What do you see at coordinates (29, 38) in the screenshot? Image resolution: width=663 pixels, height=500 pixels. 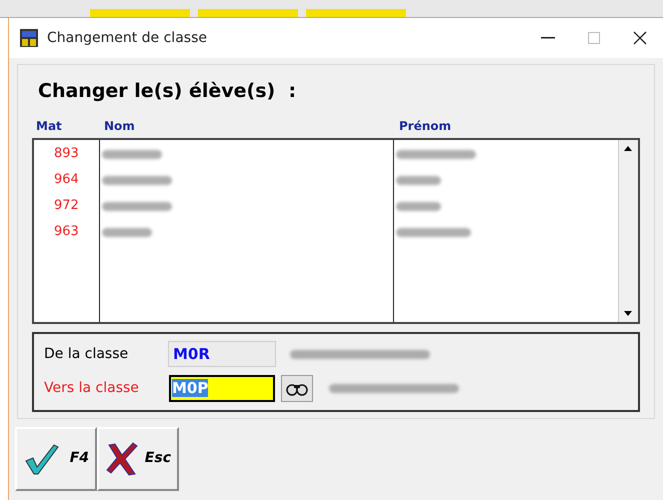 I see `app-icon` at bounding box center [29, 38].